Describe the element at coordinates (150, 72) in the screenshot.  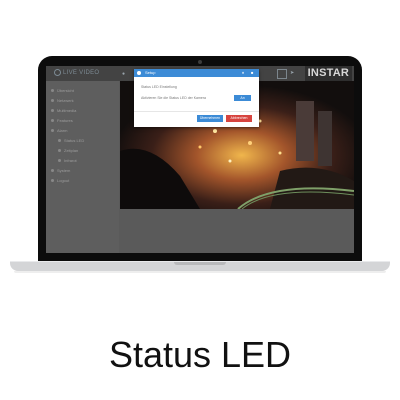
I see `modal-title: Setup` at that location.